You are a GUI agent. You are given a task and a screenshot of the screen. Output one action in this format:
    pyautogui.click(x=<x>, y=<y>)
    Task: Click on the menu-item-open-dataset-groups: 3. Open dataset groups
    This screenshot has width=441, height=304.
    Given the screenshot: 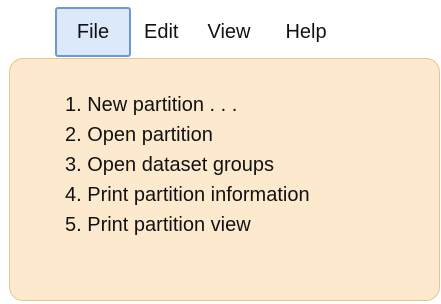 What is the action you would take?
    pyautogui.click(x=187, y=165)
    